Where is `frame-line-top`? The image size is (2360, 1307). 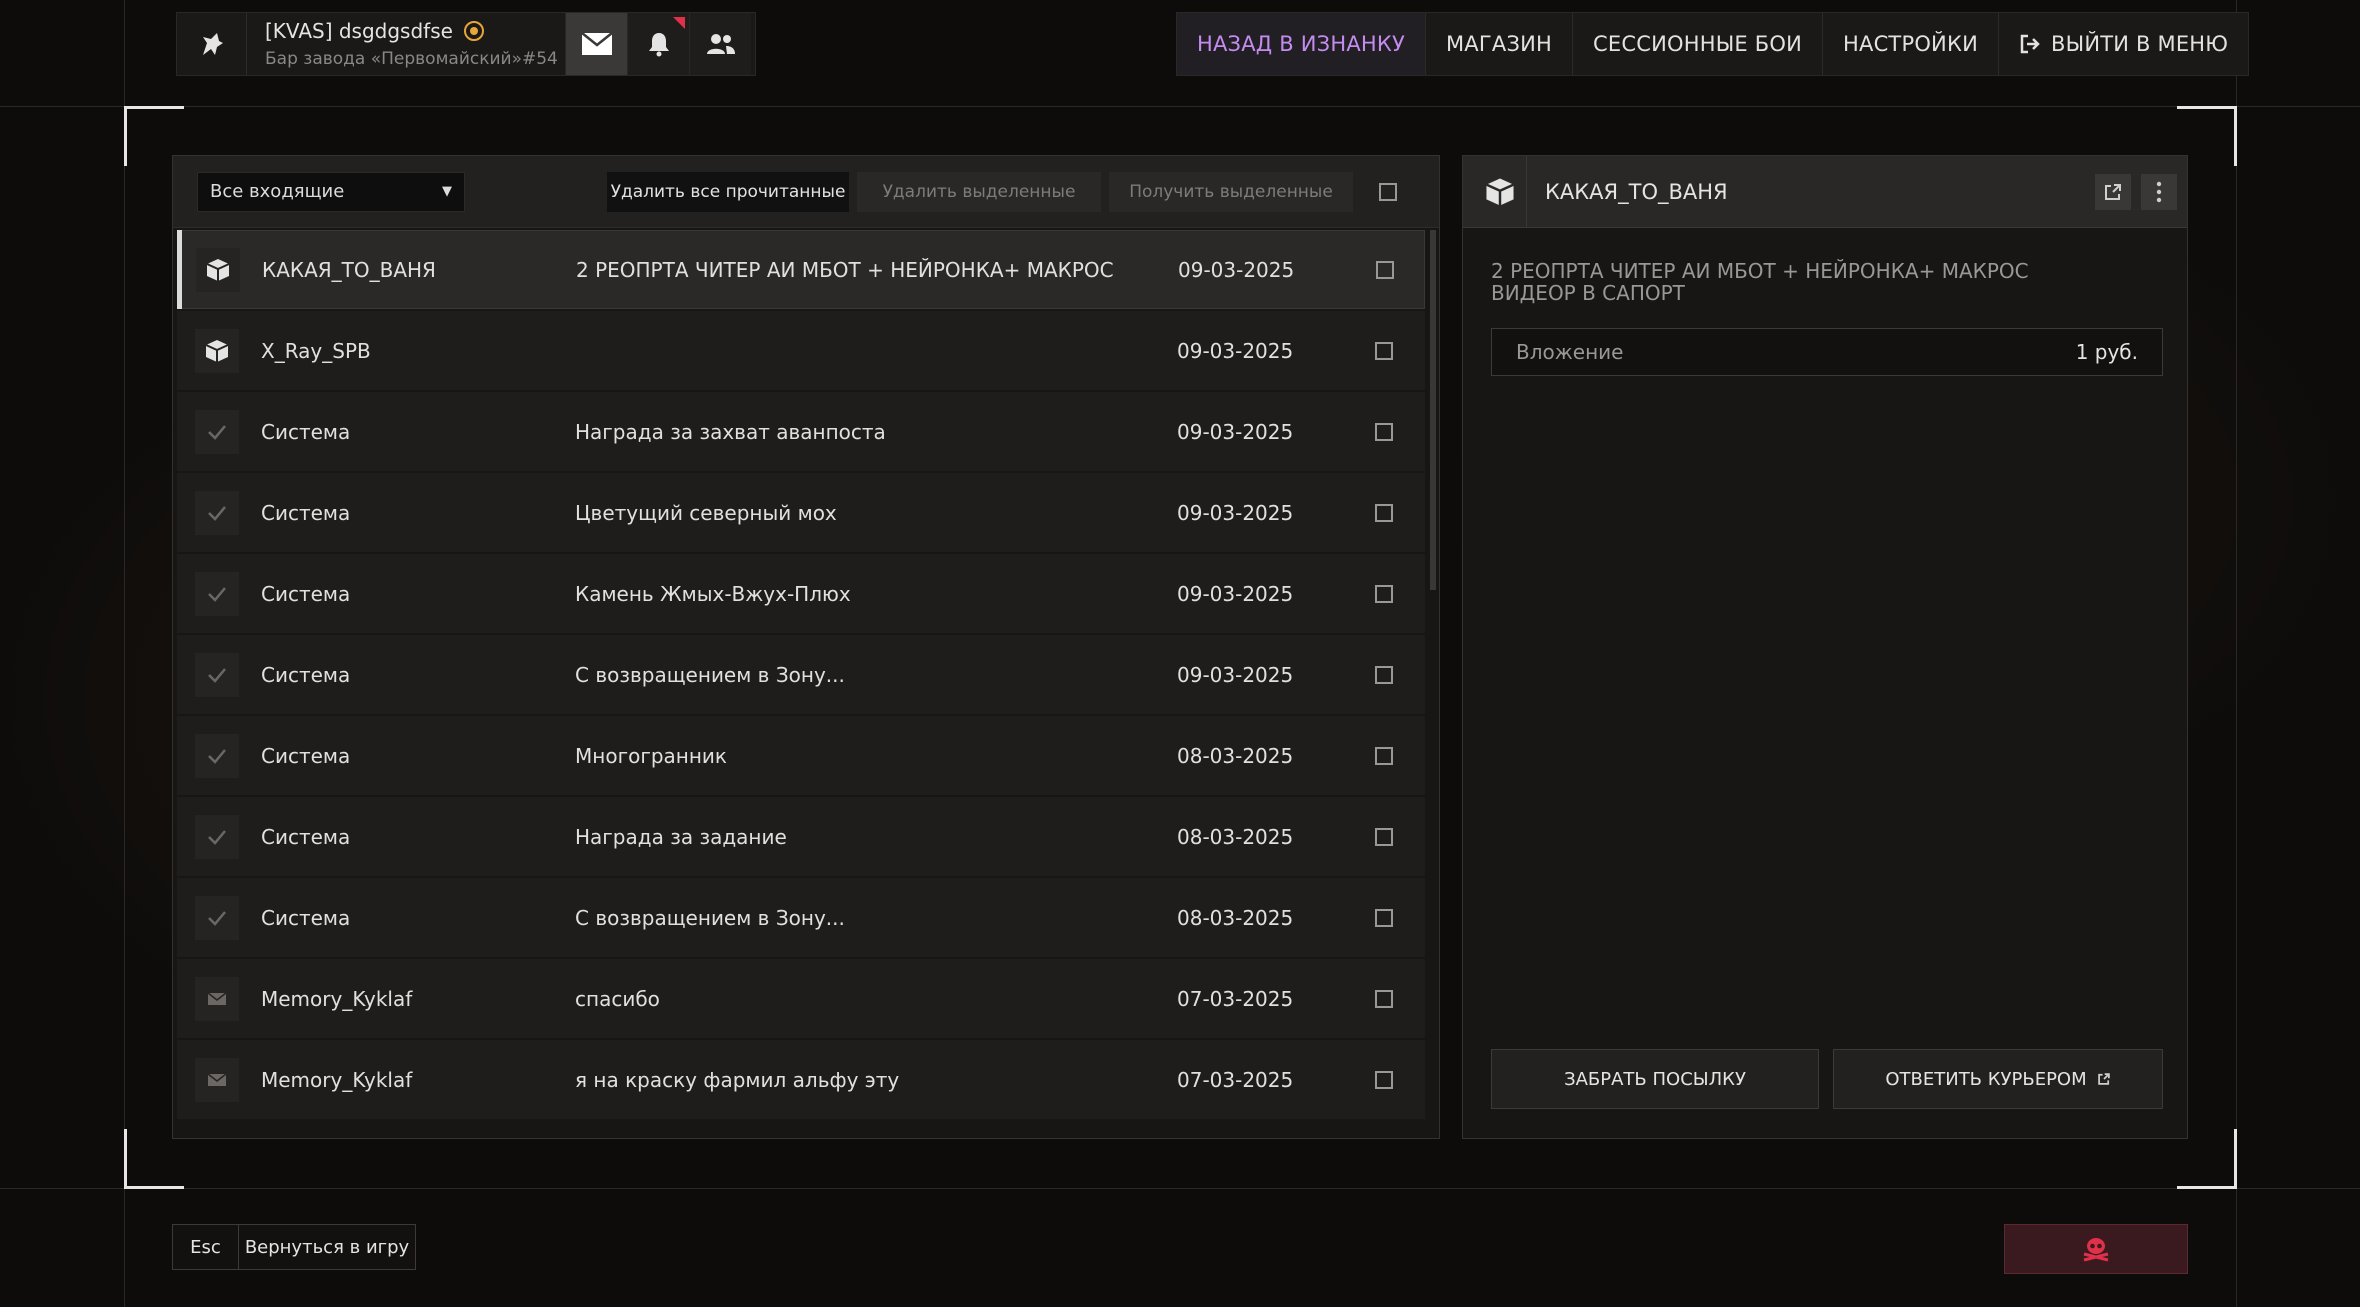
frame-line-top is located at coordinates (1180, 106).